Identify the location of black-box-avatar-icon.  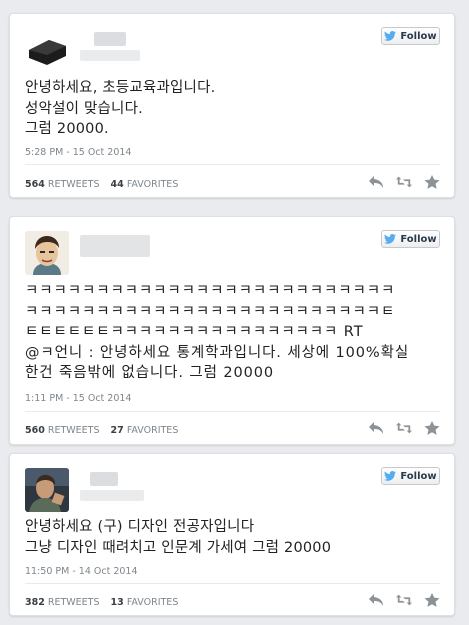
(47, 50).